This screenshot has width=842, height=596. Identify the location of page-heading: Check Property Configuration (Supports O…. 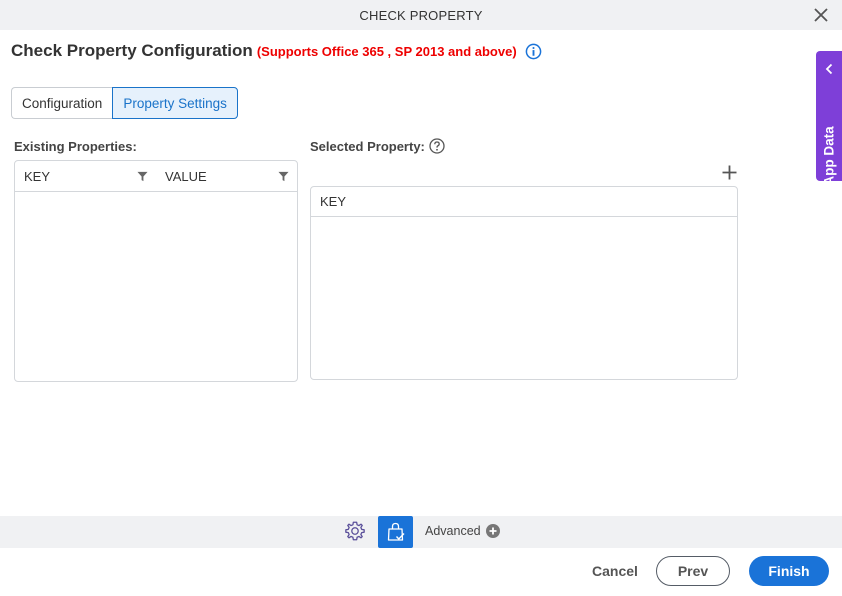
(276, 51).